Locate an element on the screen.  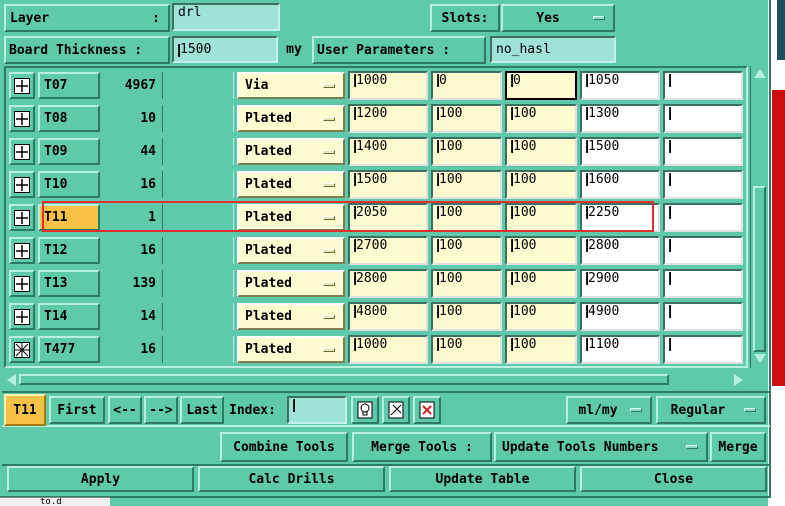
bulb-button is located at coordinates (365, 410).